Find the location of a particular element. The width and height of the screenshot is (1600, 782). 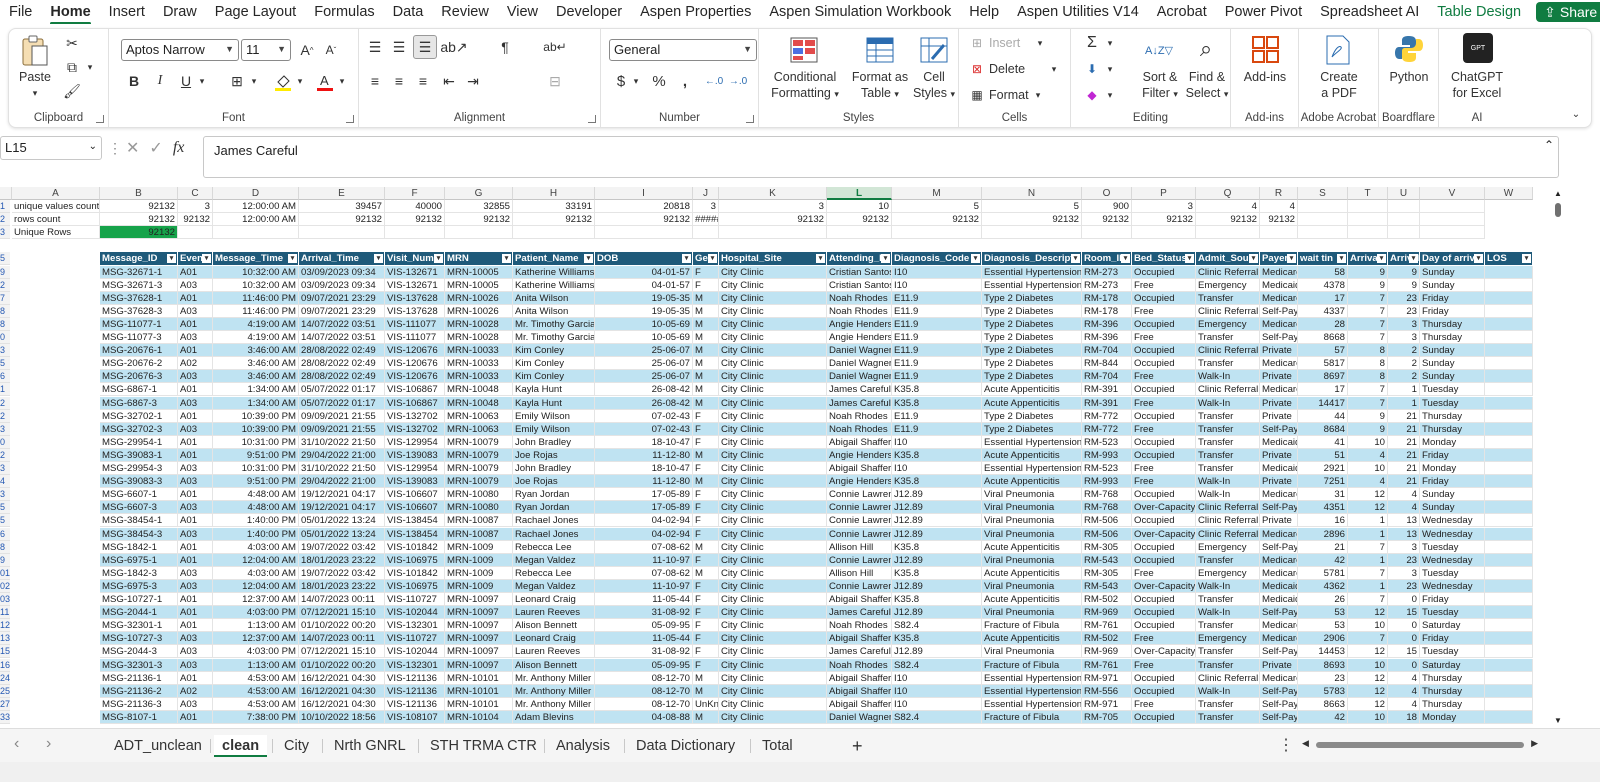

table-cell: MRN-1009 is located at coordinates (479, 547).